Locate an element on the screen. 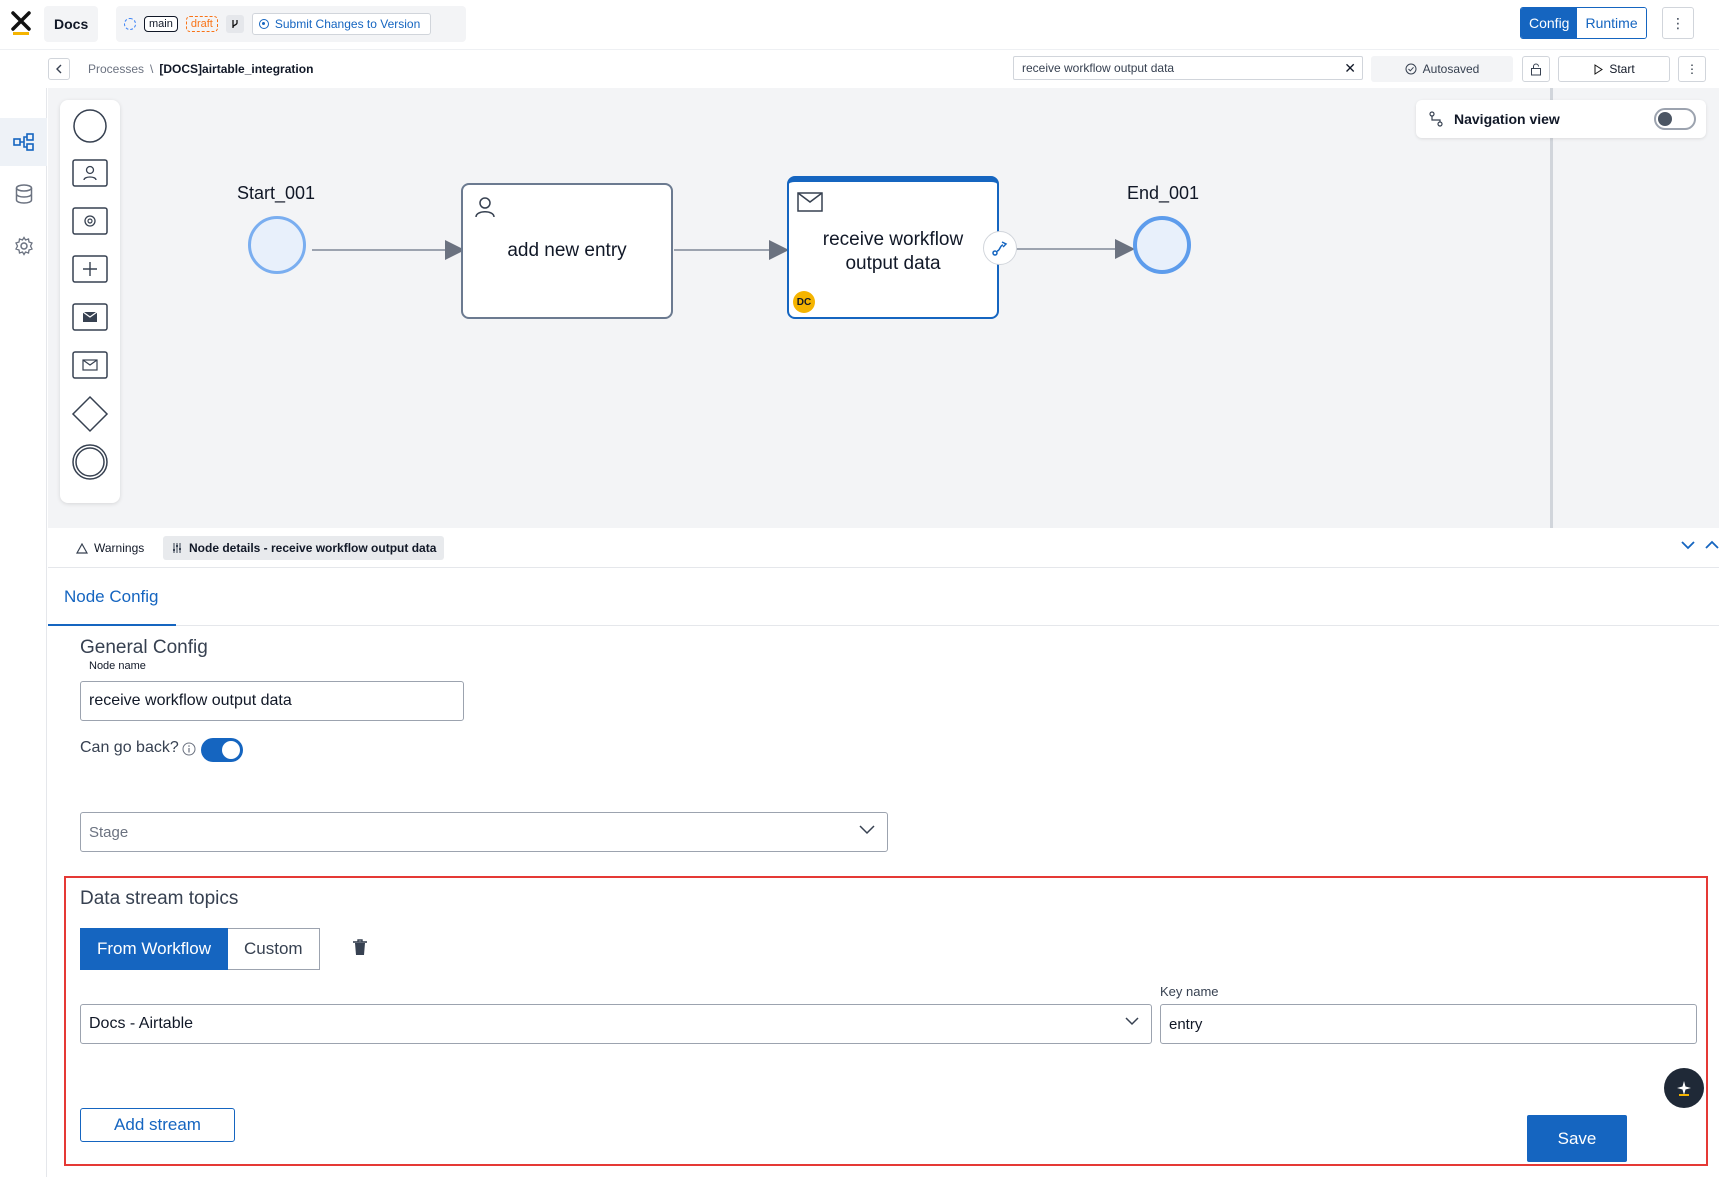 Image resolution: width=1719 pixels, height=1177 pixels. stream-source-toggle: From Workflow Custom is located at coordinates (200, 949).